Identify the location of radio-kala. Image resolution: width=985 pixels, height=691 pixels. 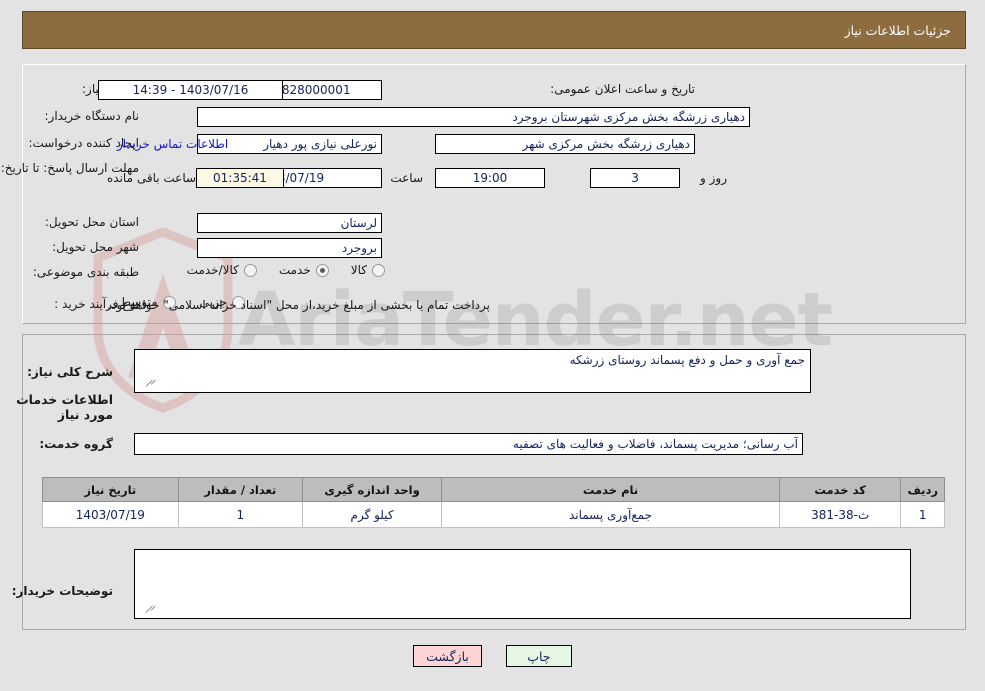
(378, 270).